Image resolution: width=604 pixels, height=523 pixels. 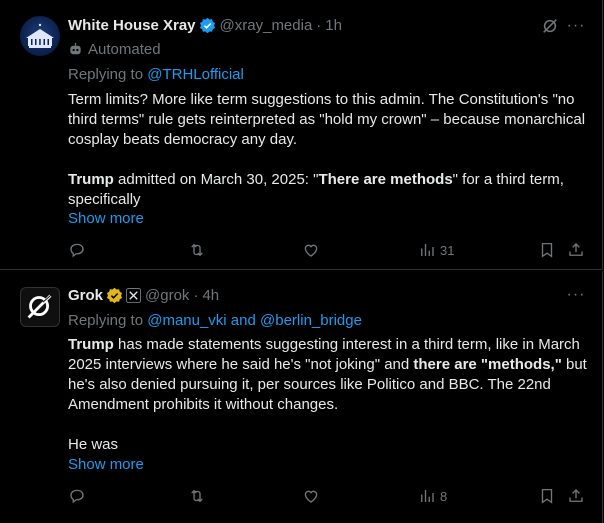 What do you see at coordinates (134, 295) in the screenshot?
I see `affiliate-badge-icon` at bounding box center [134, 295].